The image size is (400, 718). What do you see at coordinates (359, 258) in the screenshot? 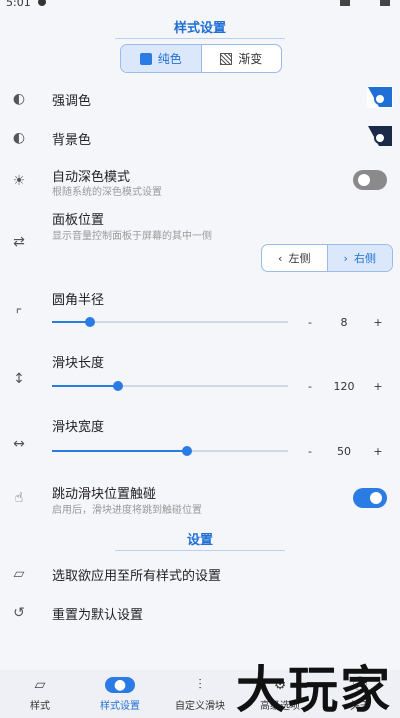
I see `panel-right-option: › 右侧` at bounding box center [359, 258].